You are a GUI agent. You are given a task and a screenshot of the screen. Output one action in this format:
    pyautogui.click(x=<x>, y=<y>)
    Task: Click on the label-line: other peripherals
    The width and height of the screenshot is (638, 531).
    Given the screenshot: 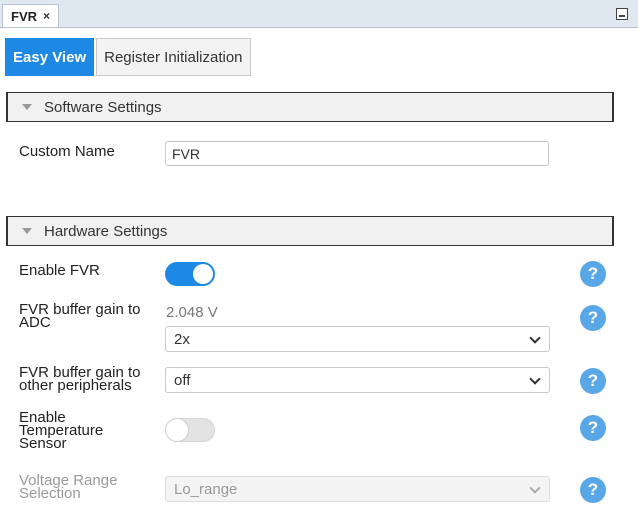 What is the action you would take?
    pyautogui.click(x=75, y=385)
    